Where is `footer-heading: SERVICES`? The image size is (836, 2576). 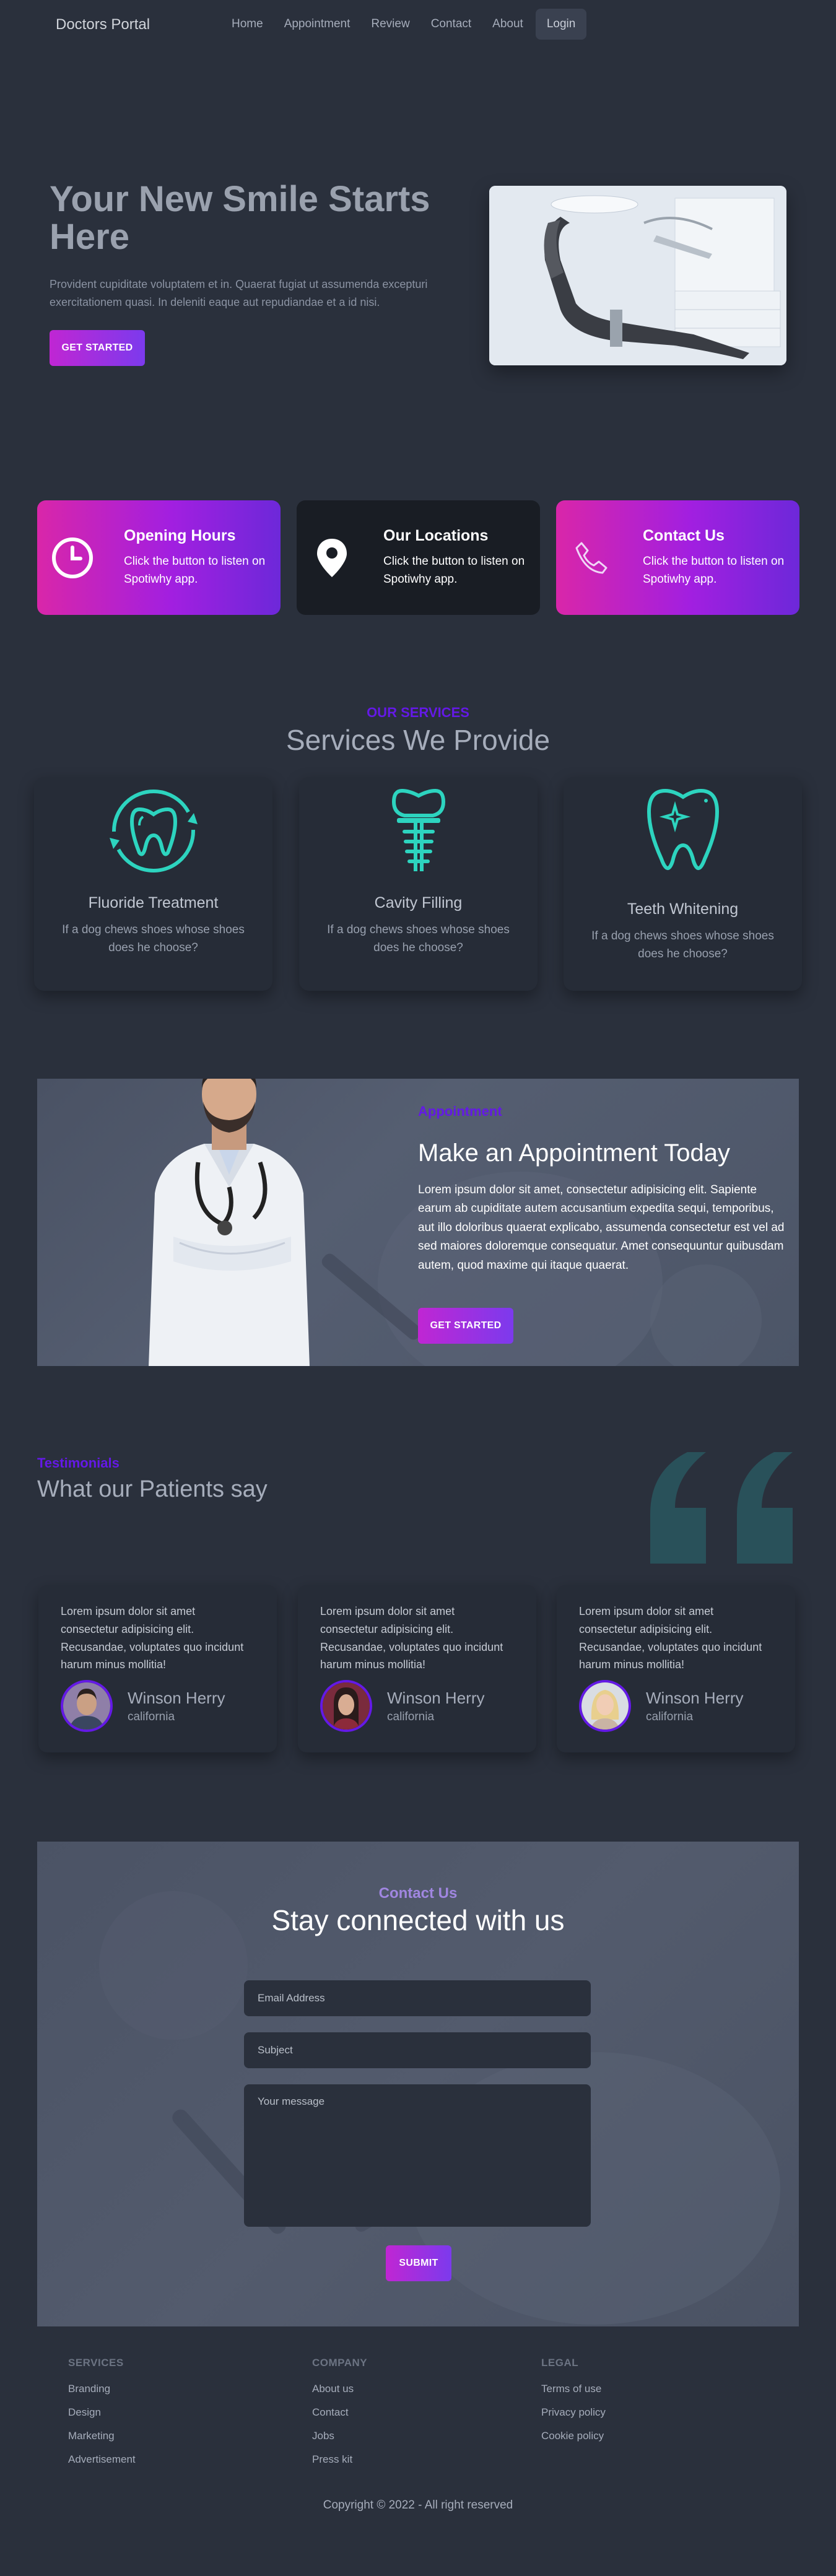
footer-heading: SERVICES is located at coordinates (96, 2363).